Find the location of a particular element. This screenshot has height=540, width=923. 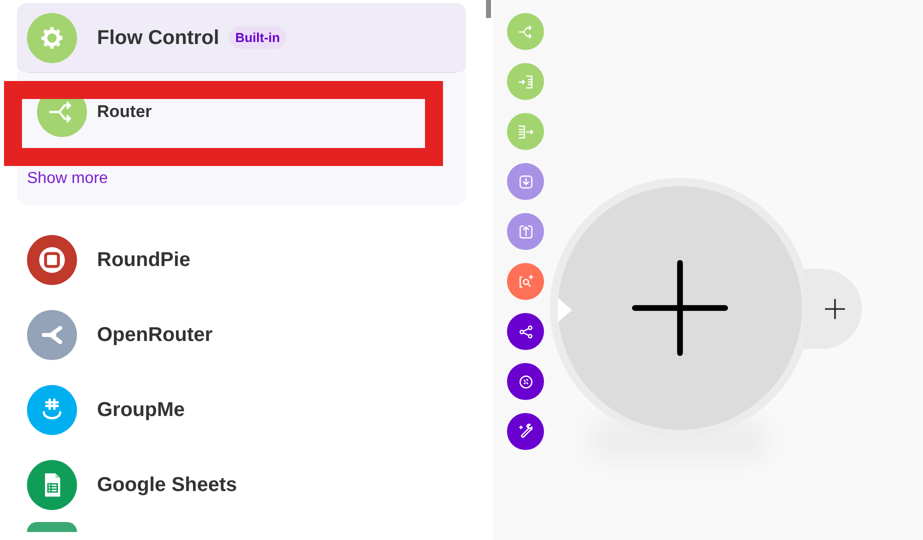

category-header: Flow Control Built-in is located at coordinates (241, 37).